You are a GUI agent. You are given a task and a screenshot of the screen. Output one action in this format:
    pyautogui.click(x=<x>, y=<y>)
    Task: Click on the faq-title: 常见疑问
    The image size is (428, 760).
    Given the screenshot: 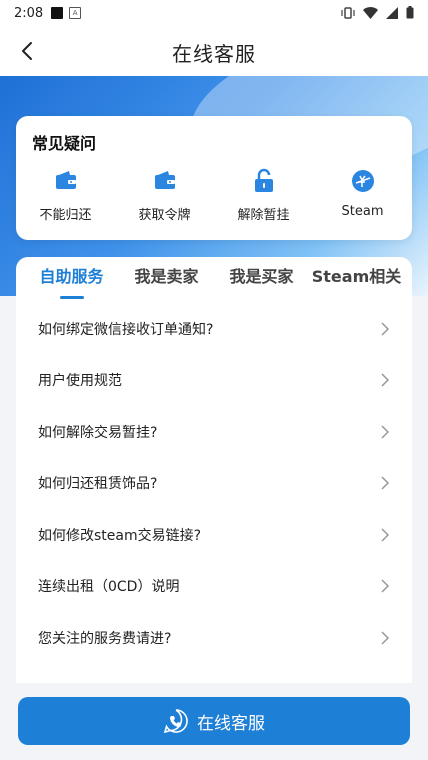 What is the action you would take?
    pyautogui.click(x=64, y=143)
    